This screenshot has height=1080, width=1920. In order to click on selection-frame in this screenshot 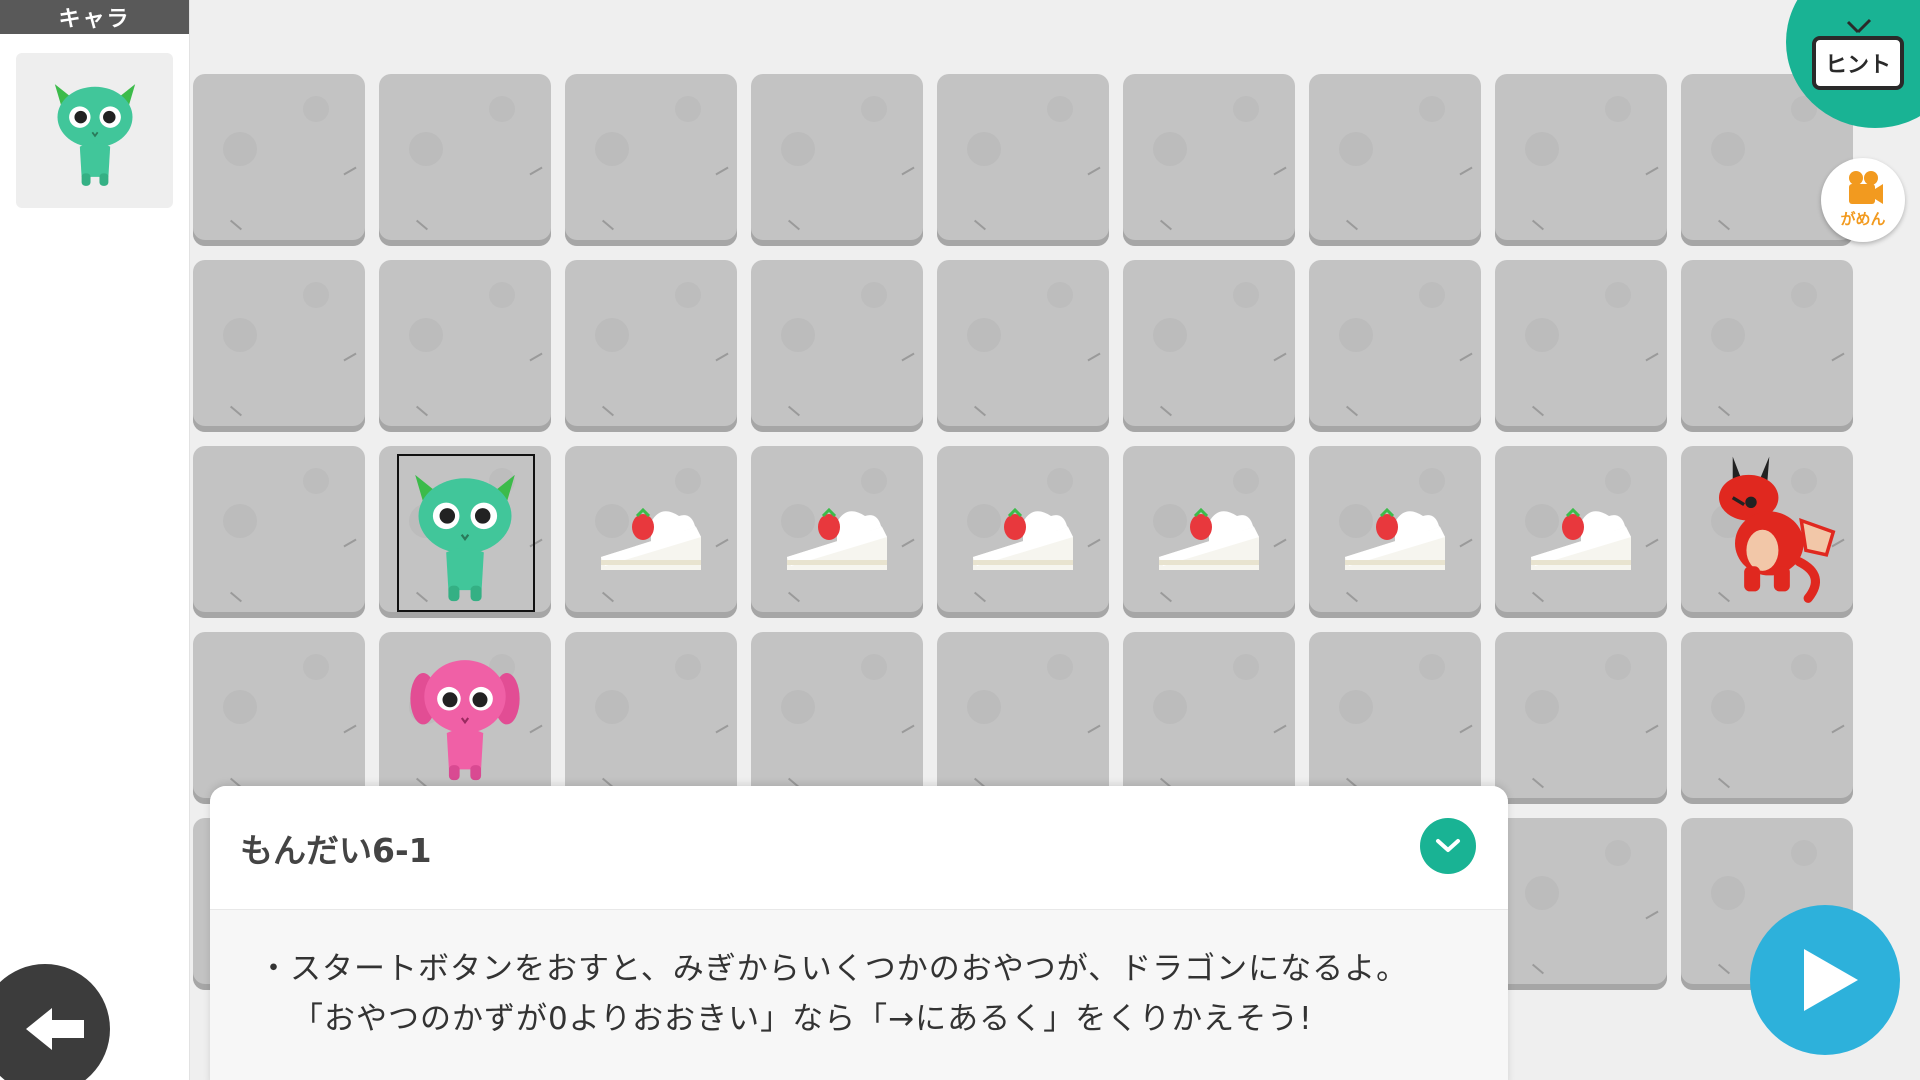, I will do `click(466, 533)`.